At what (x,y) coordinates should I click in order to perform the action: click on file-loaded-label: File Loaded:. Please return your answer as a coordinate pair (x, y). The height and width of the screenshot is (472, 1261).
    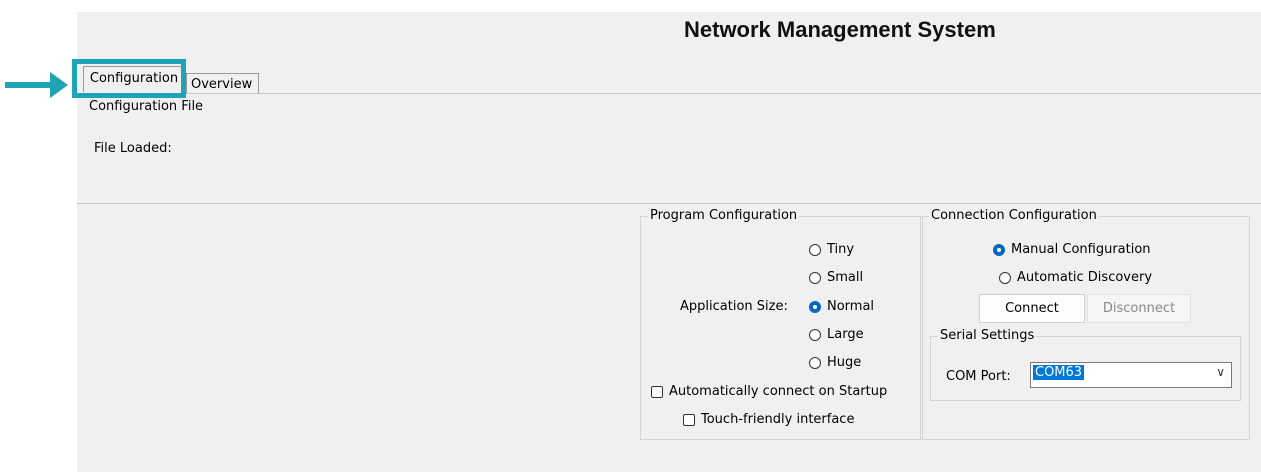
    Looking at the image, I should click on (133, 148).